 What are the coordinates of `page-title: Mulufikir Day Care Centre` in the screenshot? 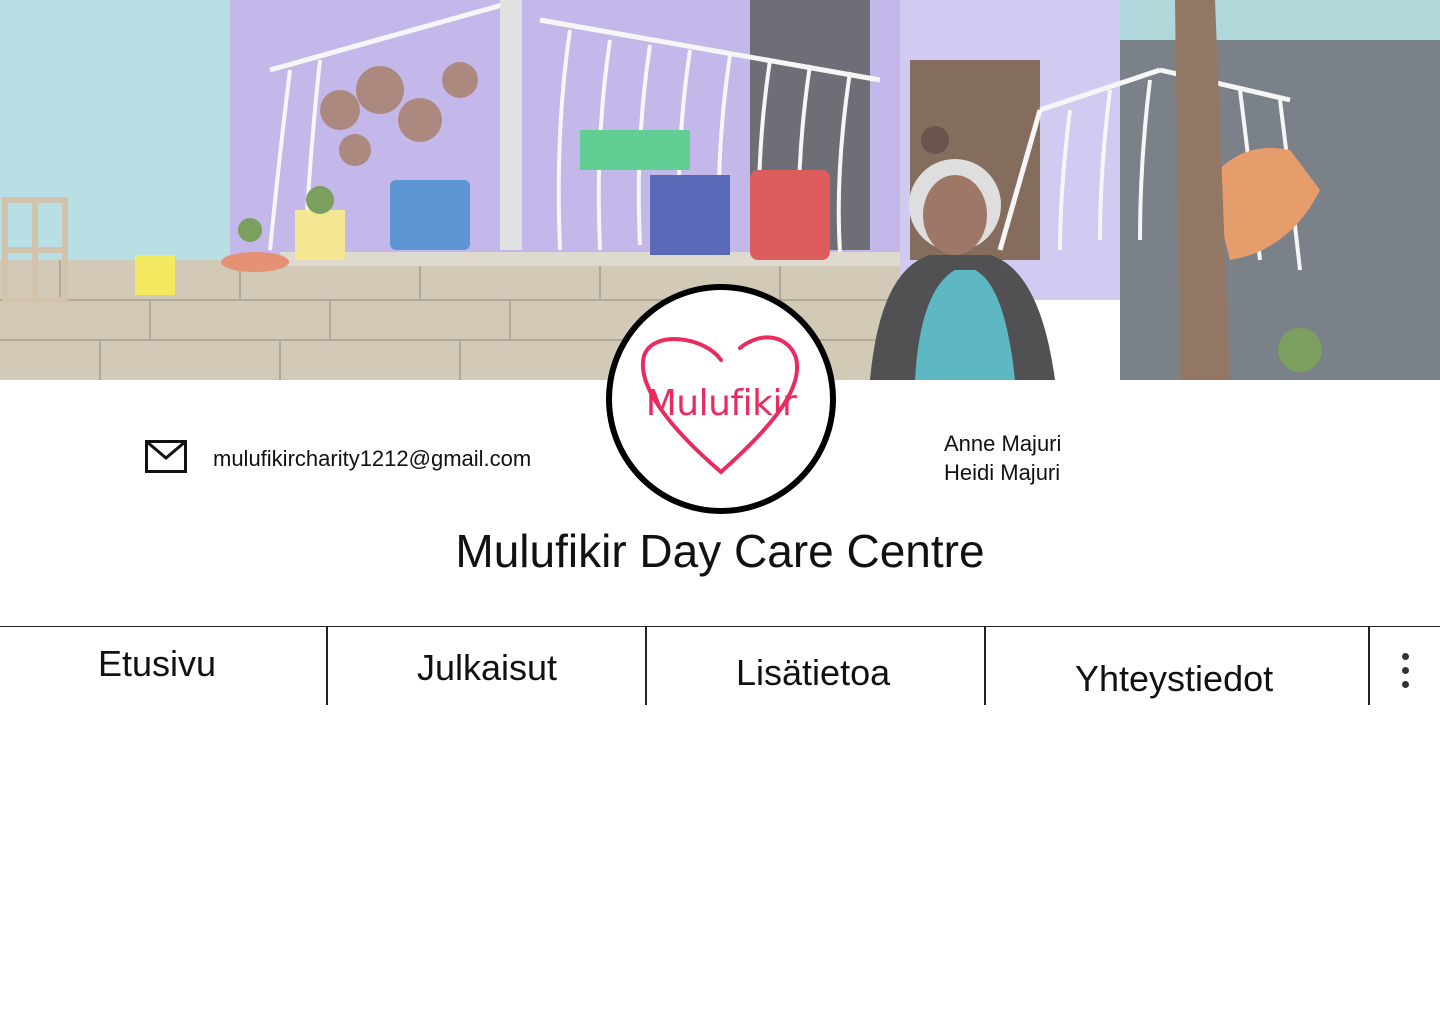 It's located at (720, 551).